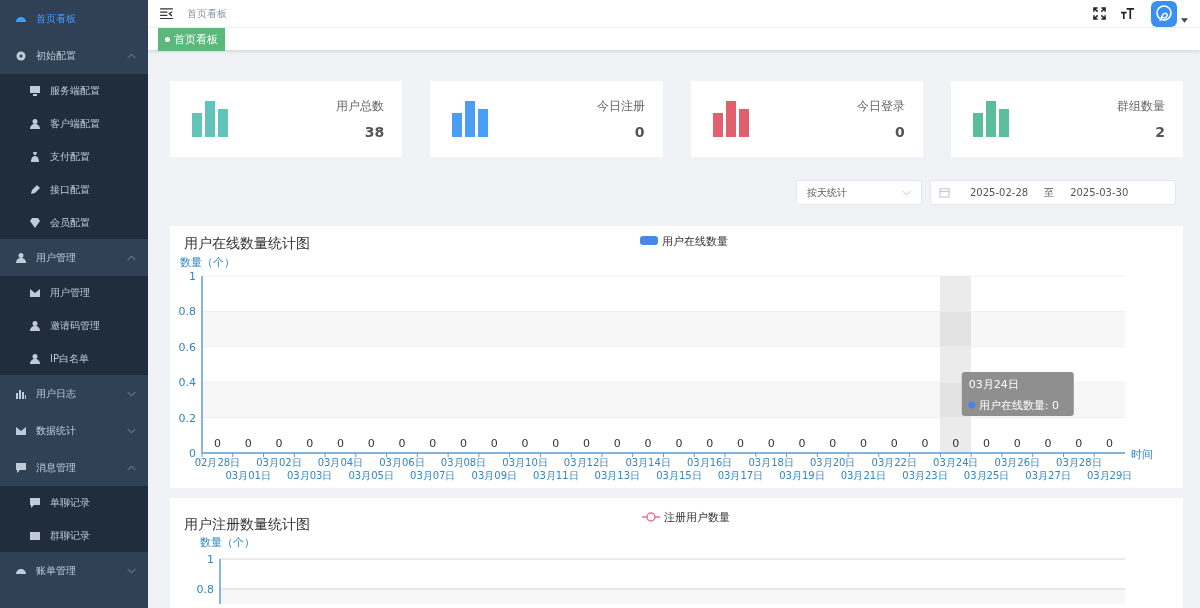 Image resolution: width=1200 pixels, height=608 pixels. I want to click on submenu-item: 单聊记录, so click(74, 502).